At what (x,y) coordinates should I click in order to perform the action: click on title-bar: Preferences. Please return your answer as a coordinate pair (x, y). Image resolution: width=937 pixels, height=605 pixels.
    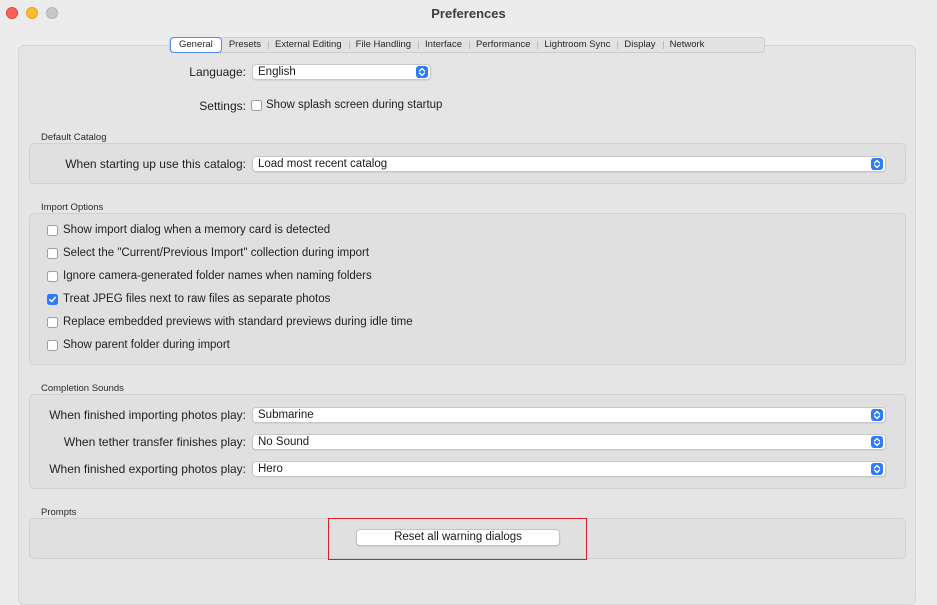
    Looking at the image, I should click on (468, 14).